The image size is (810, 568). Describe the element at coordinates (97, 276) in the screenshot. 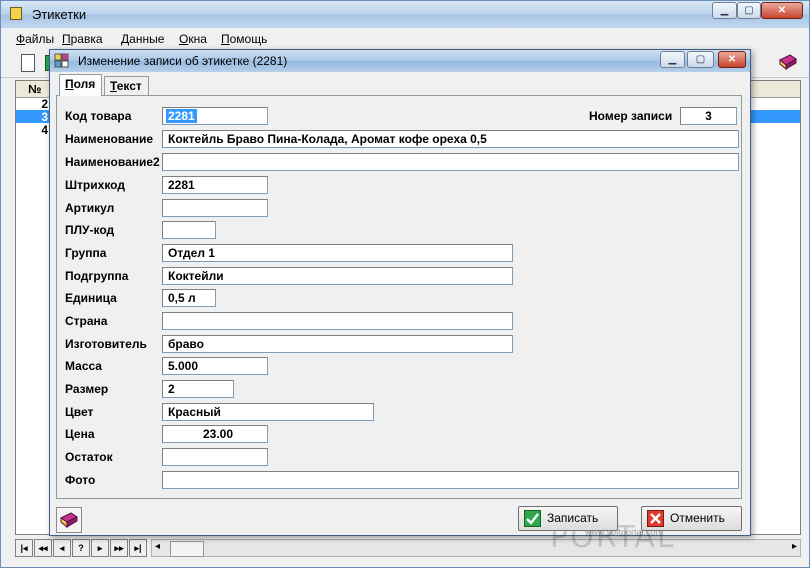

I see `label-subgroup: Подгруппа` at that location.